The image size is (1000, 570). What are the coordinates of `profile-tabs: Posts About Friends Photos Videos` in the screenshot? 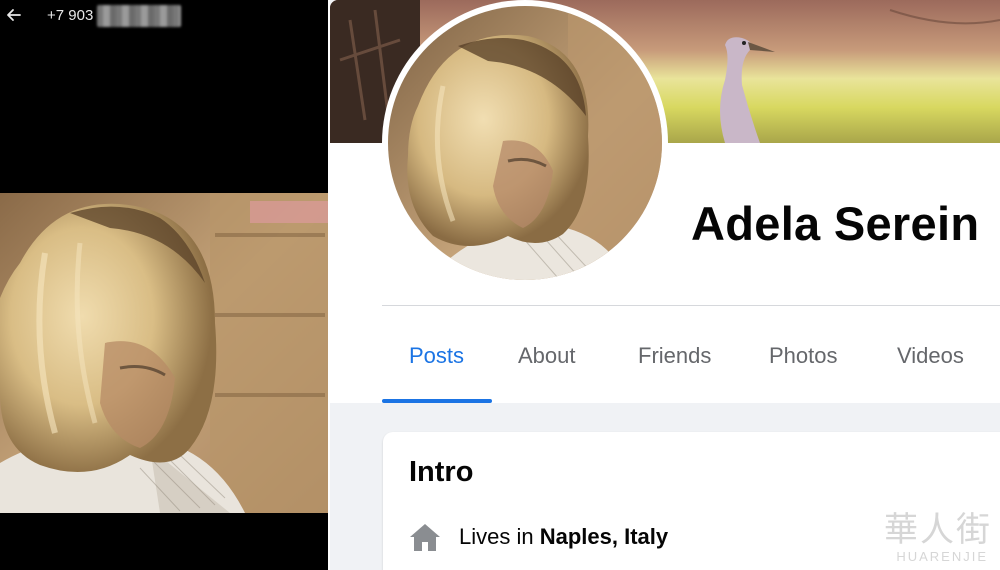 It's located at (691, 370).